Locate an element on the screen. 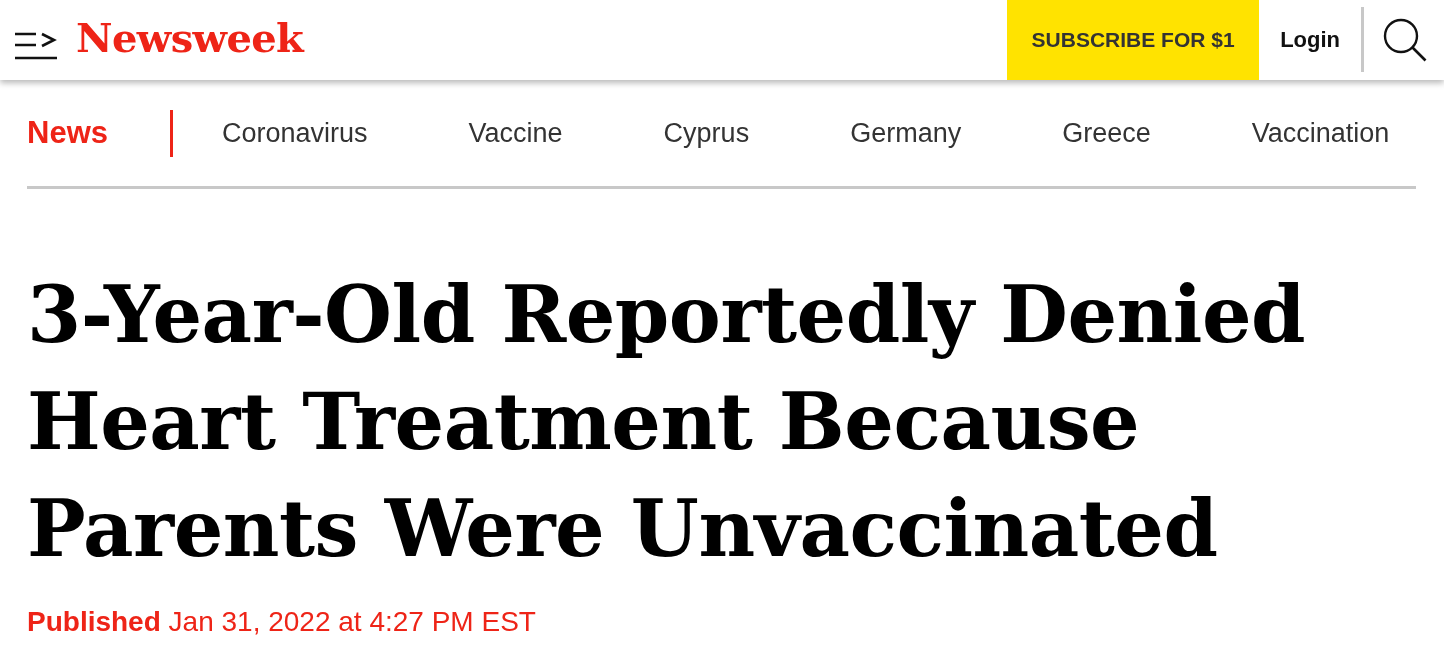 This screenshot has width=1444, height=650. topic-link: Greece is located at coordinates (1106, 133).